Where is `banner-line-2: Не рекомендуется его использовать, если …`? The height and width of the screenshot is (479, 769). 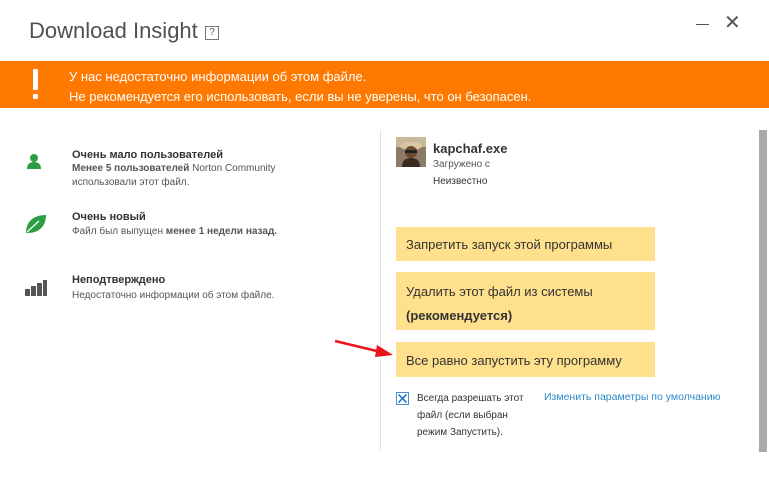 banner-line-2: Не рекомендуется его использовать, если … is located at coordinates (300, 96).